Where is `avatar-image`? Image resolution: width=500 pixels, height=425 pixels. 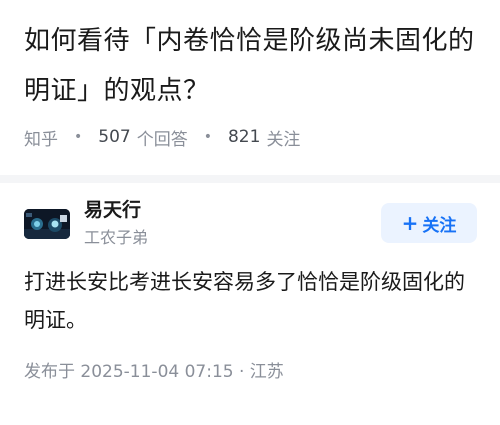 avatar-image is located at coordinates (47, 224).